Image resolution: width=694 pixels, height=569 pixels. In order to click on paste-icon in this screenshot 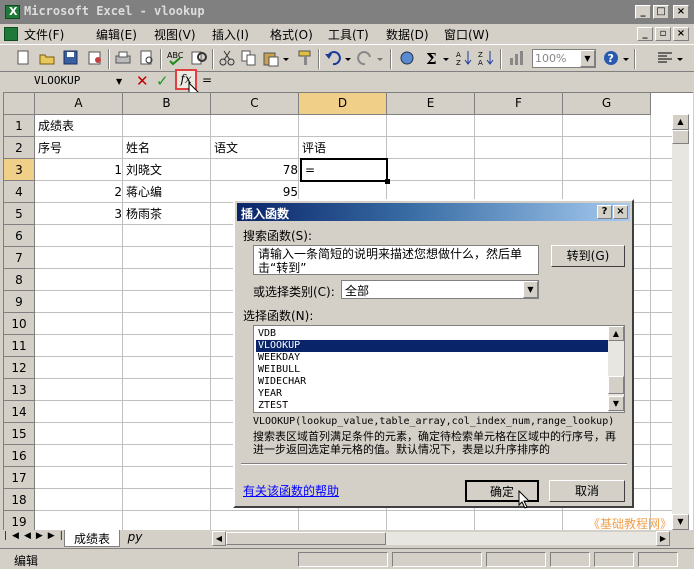, I will do `click(271, 58)`.